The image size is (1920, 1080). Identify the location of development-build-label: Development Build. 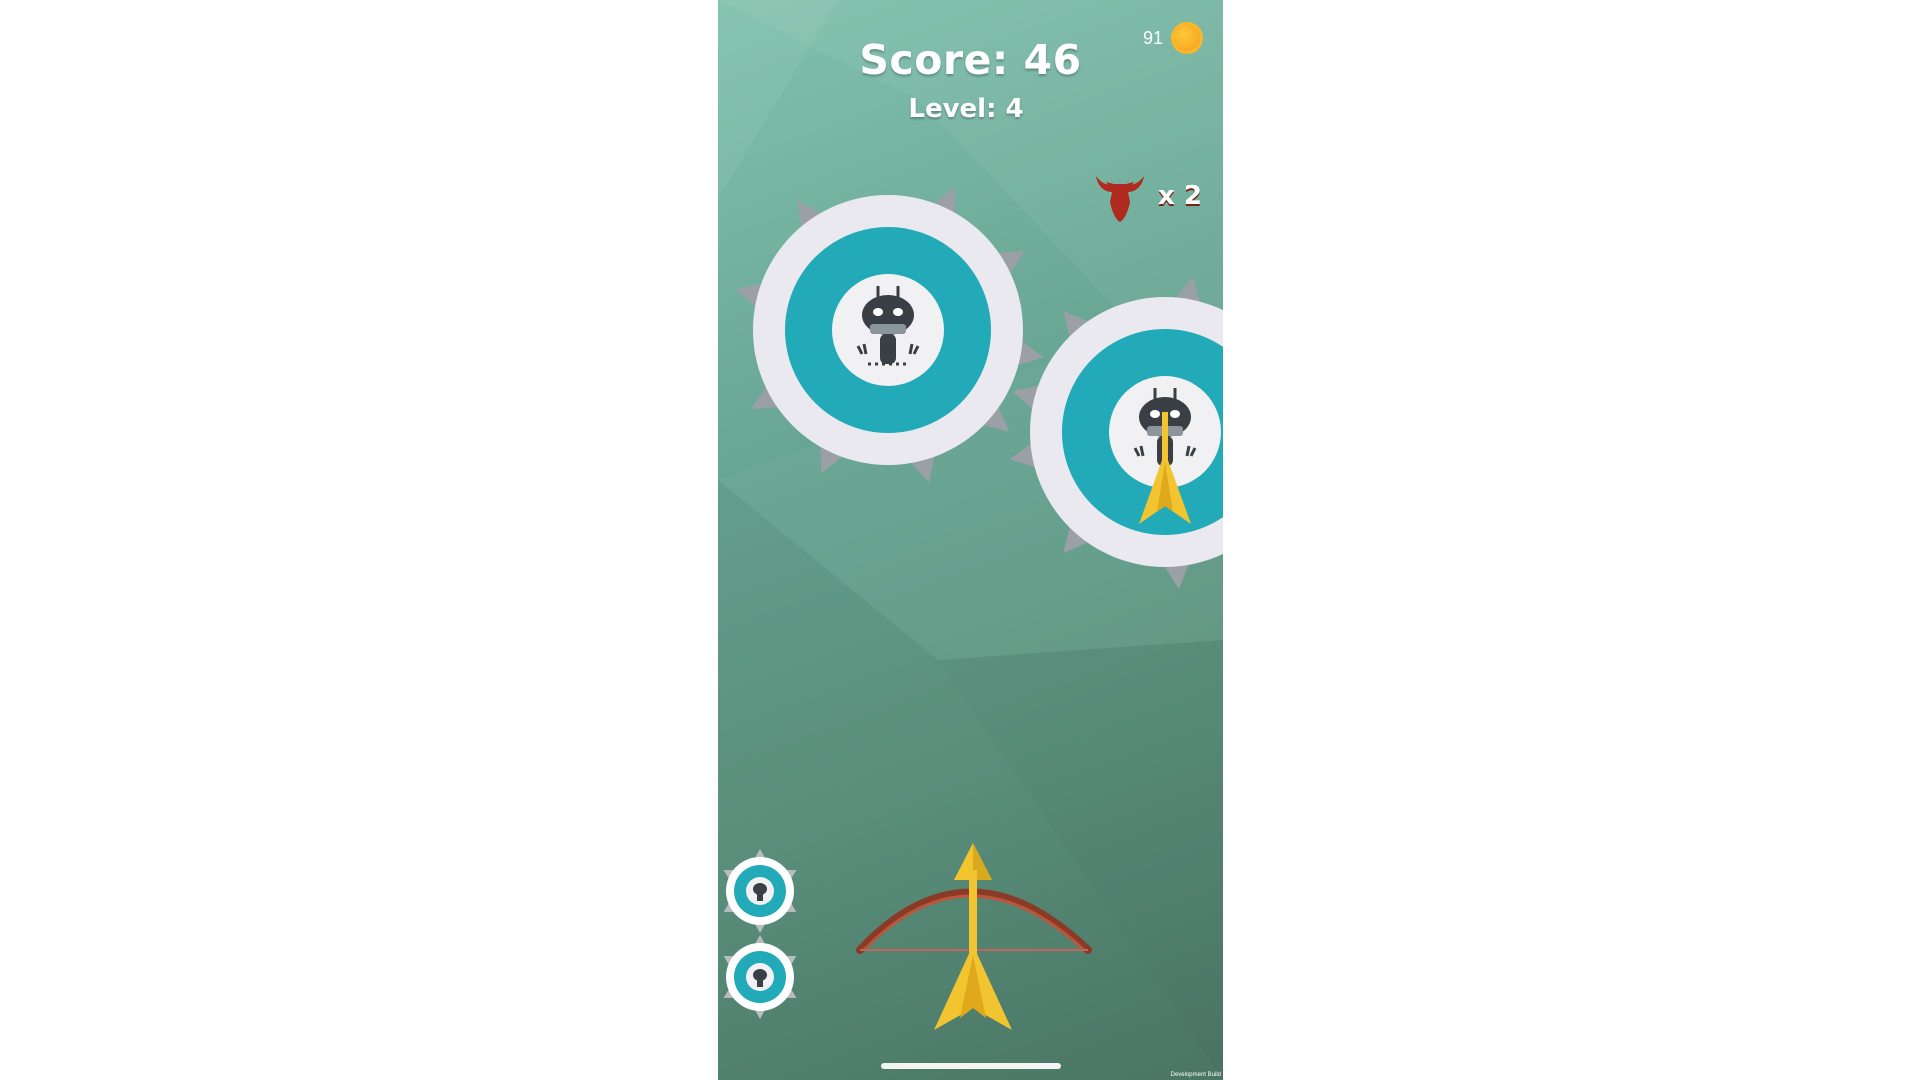
(1195, 1075).